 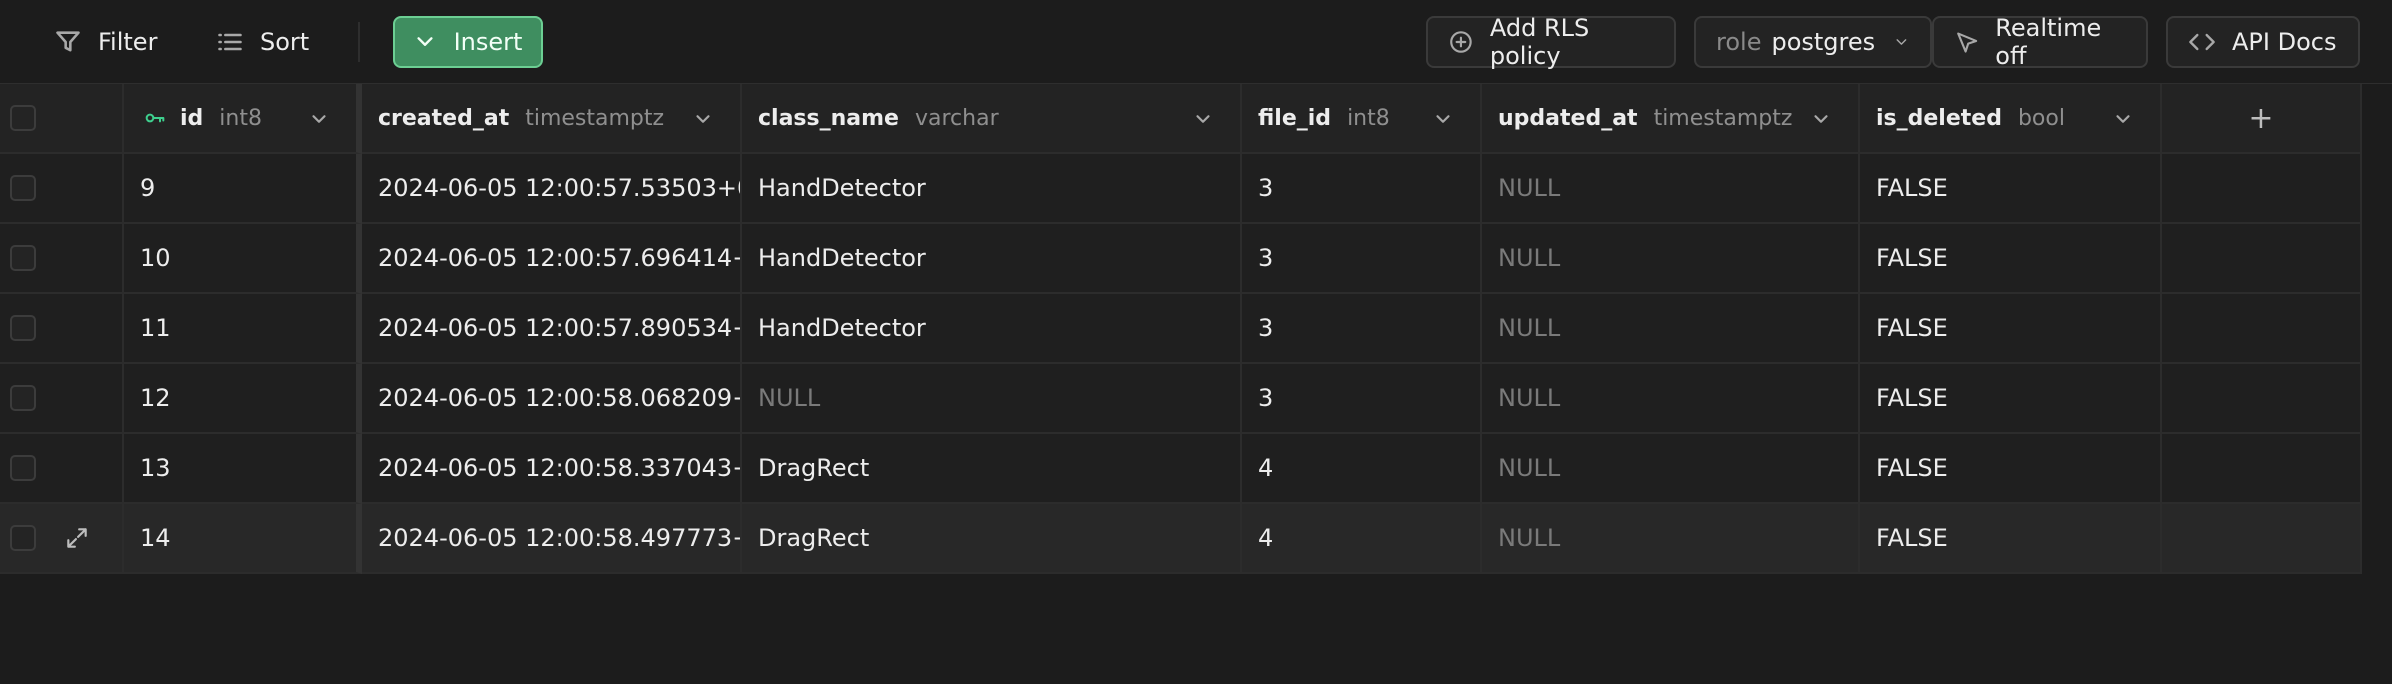 What do you see at coordinates (992, 399) in the screenshot?
I see `cell-class-name: NULL` at bounding box center [992, 399].